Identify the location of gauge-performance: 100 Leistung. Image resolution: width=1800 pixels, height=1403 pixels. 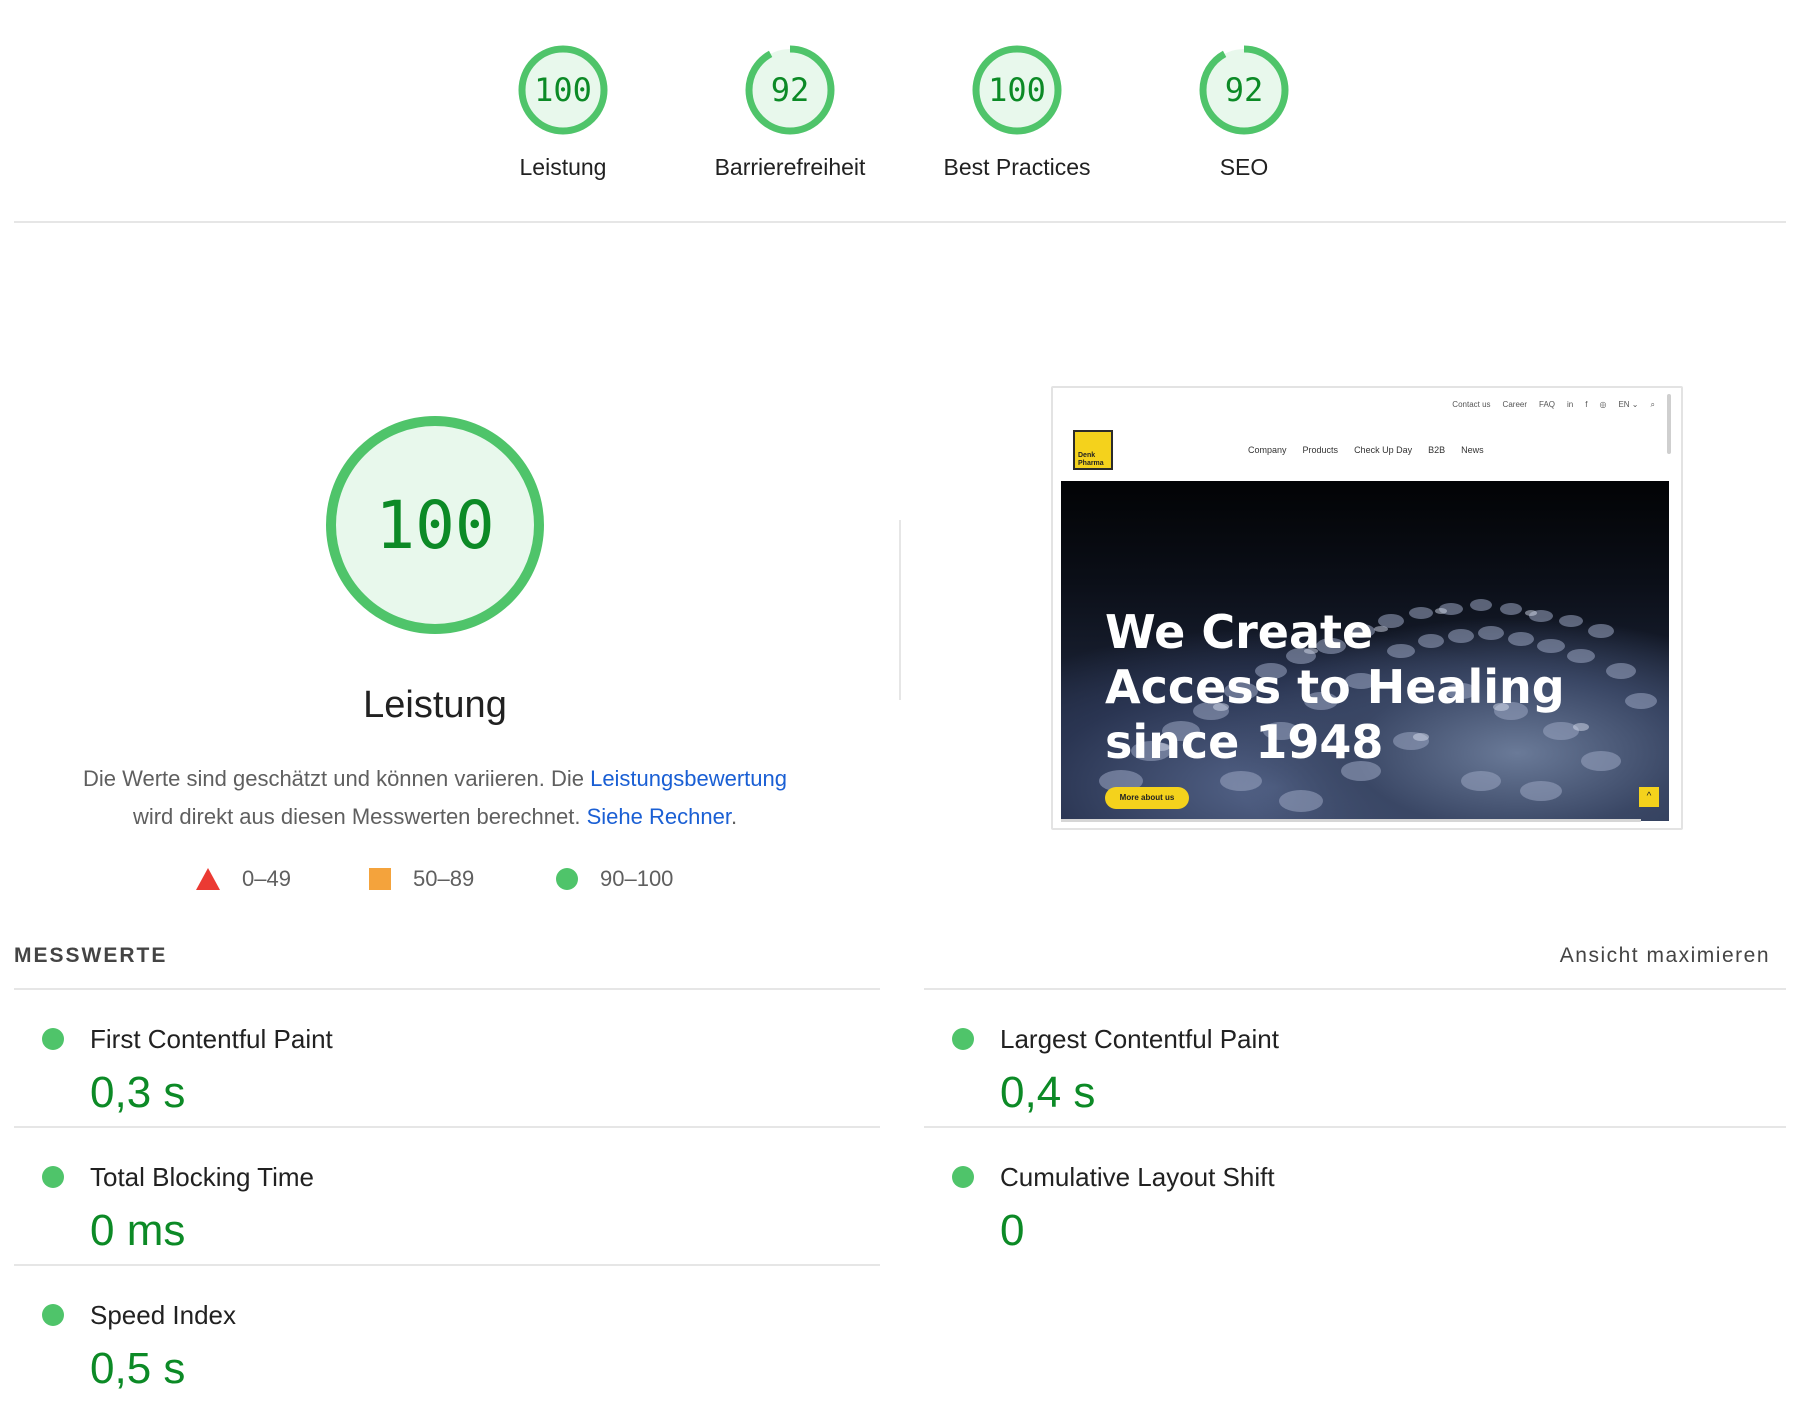
(563, 111).